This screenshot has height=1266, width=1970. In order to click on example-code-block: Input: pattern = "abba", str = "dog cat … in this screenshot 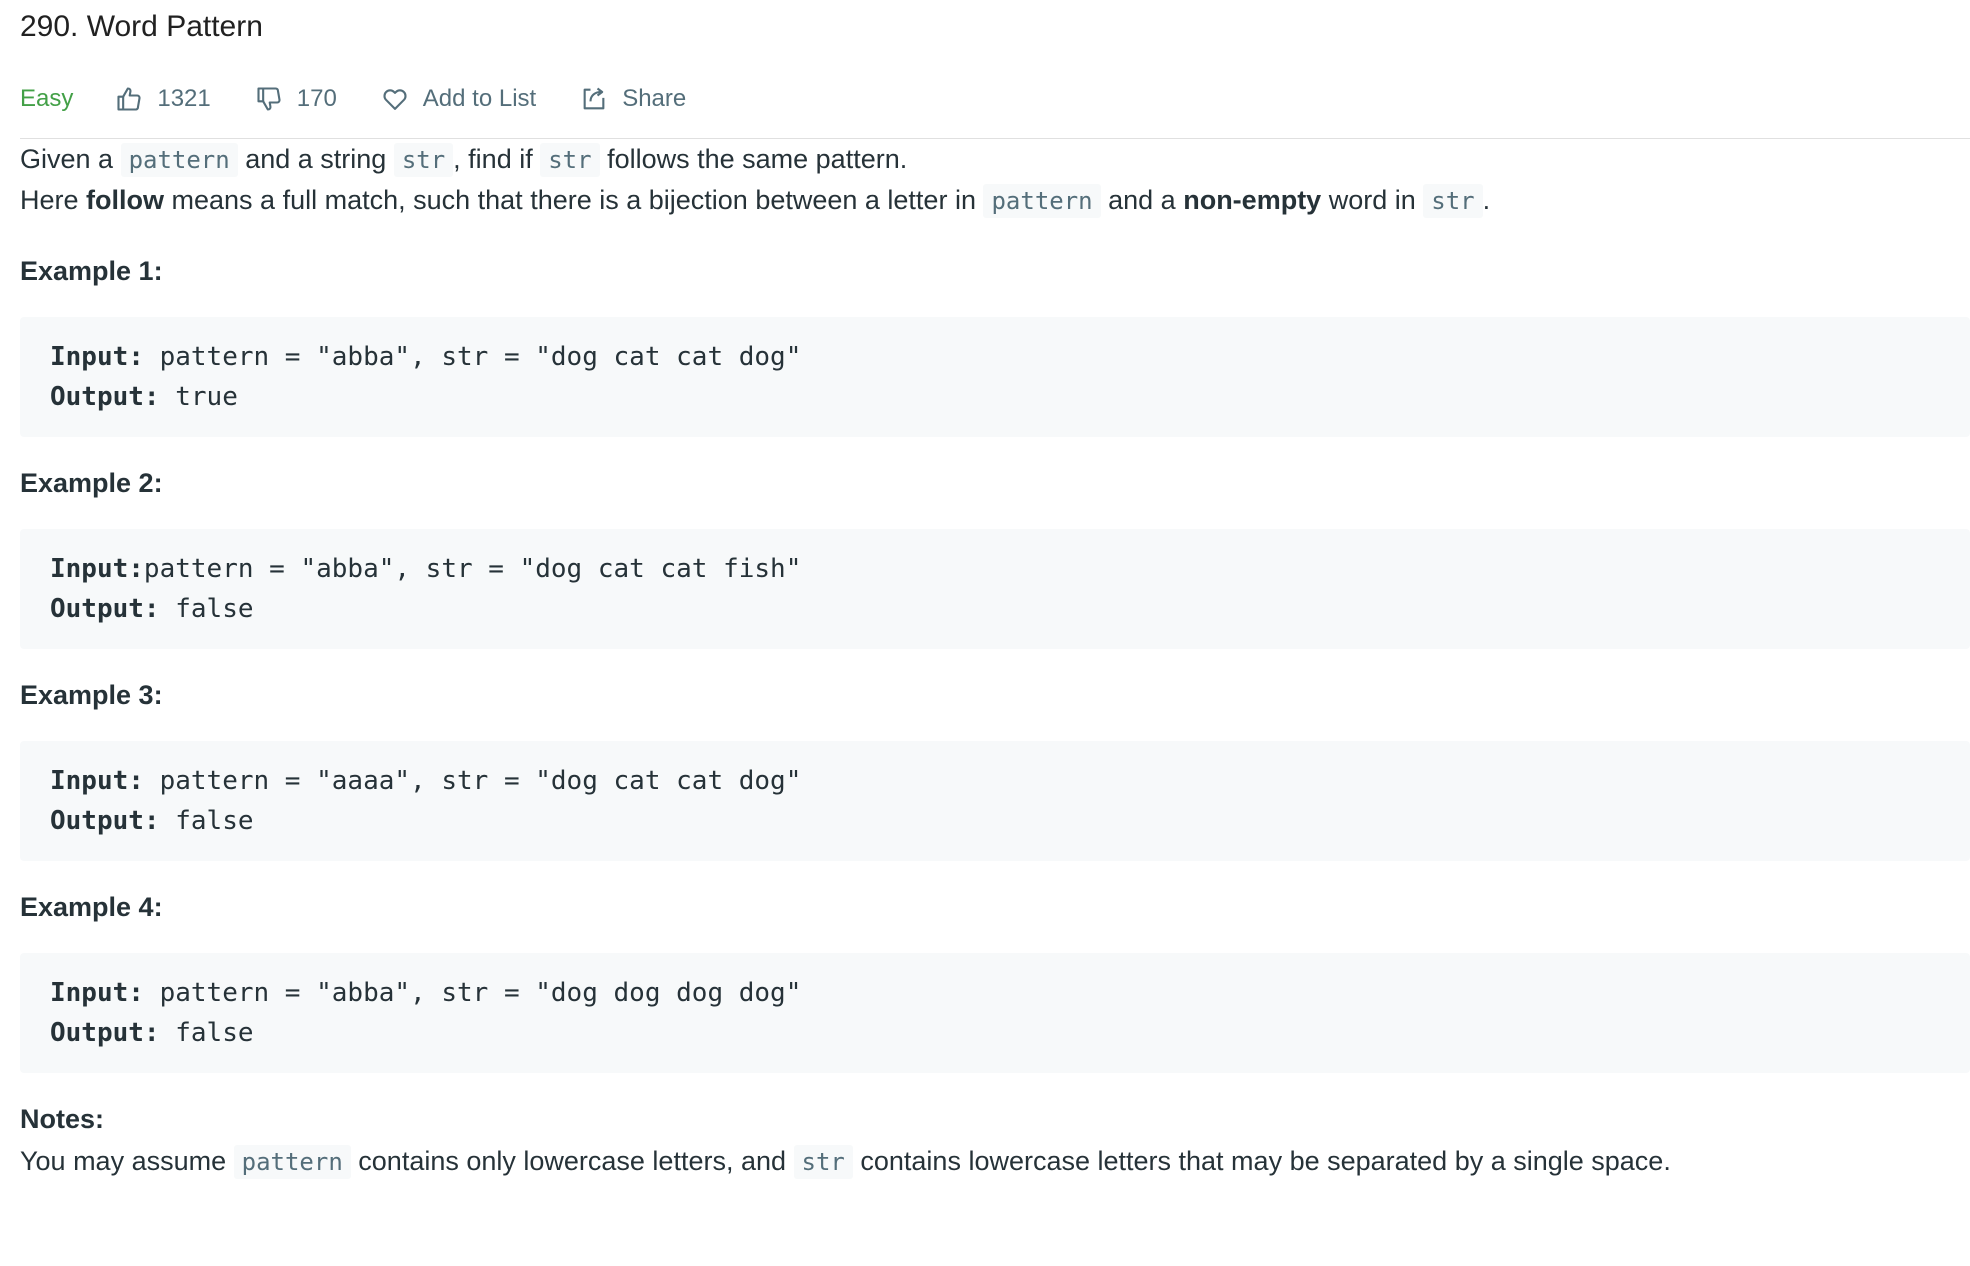, I will do `click(995, 377)`.